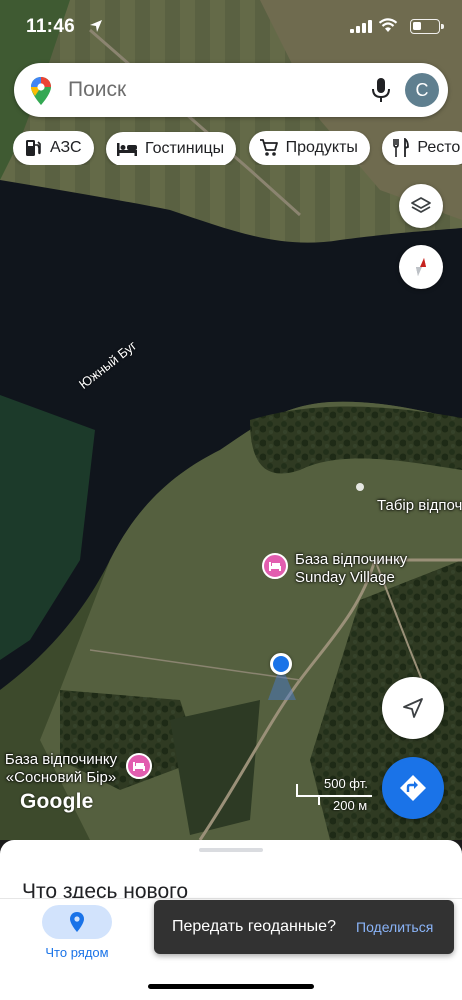 This screenshot has width=462, height=1000. Describe the element at coordinates (33, 148) in the screenshot. I see `gas-station-icon` at that location.